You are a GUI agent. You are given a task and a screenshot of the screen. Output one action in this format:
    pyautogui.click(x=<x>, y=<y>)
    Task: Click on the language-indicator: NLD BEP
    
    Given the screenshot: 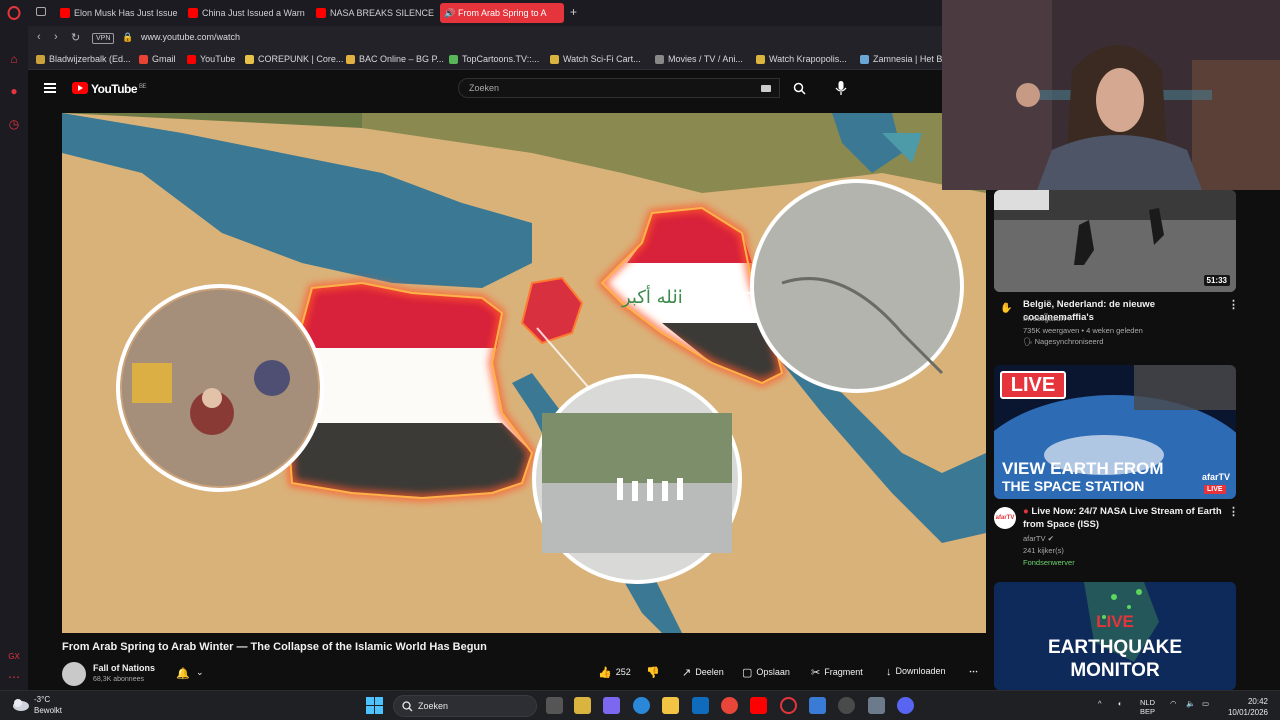 What is the action you would take?
    pyautogui.click(x=1147, y=707)
    